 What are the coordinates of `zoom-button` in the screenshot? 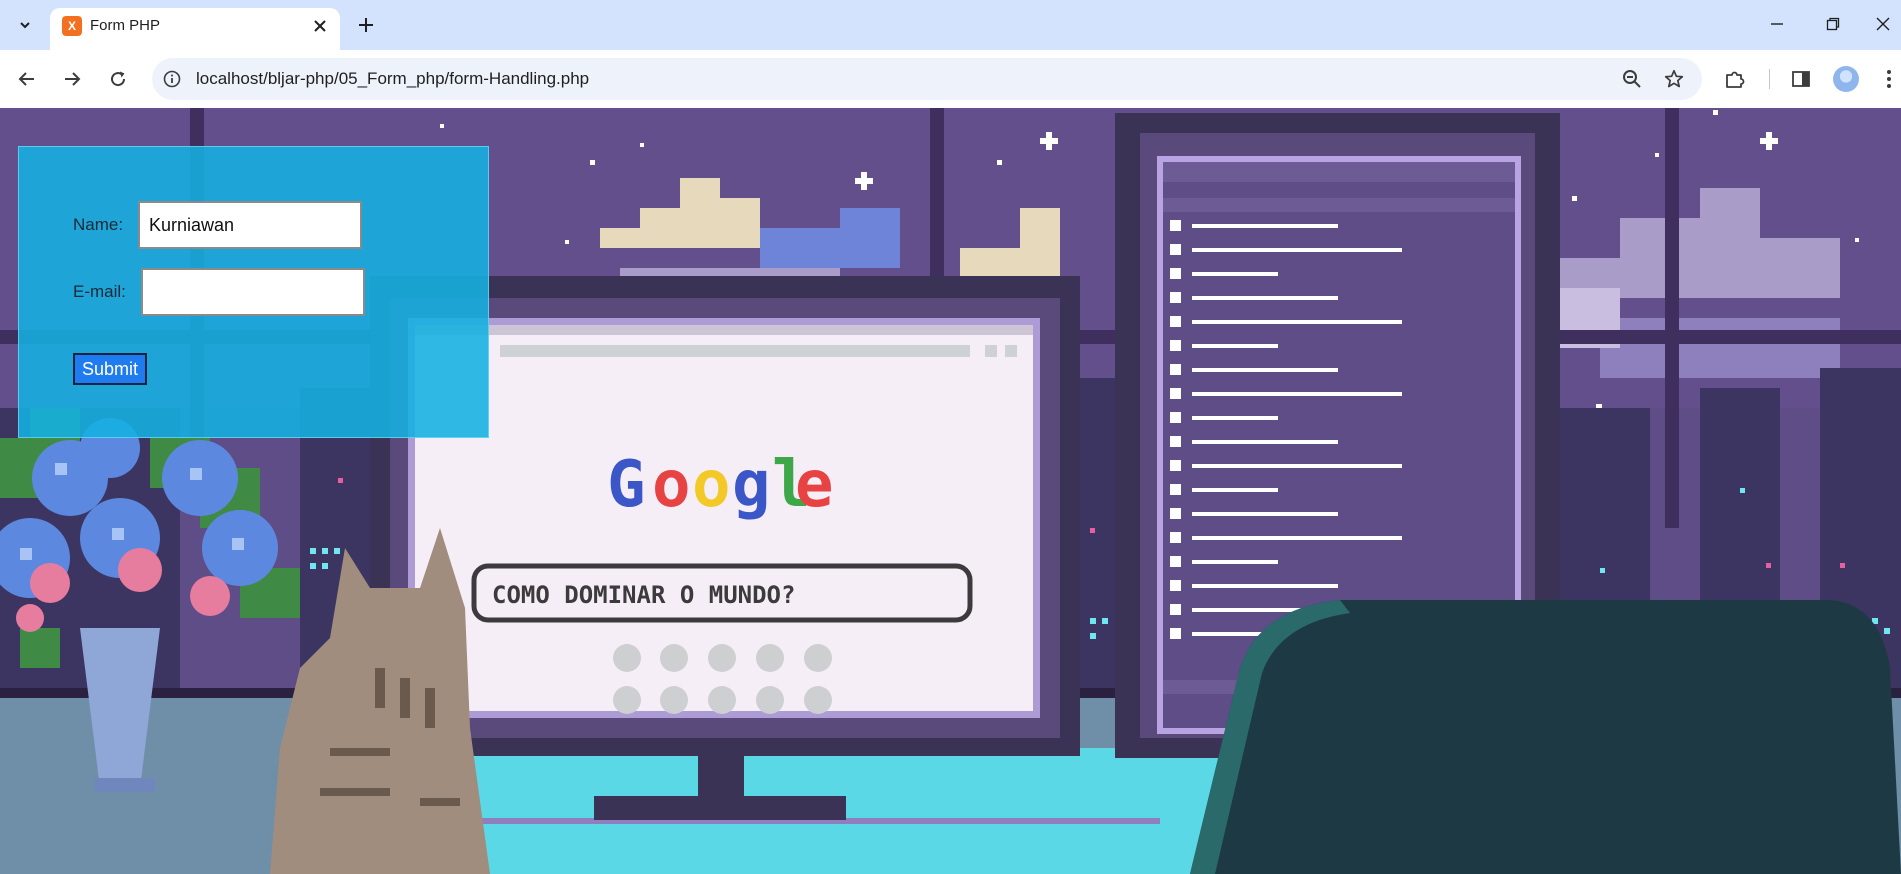 It's located at (1632, 79).